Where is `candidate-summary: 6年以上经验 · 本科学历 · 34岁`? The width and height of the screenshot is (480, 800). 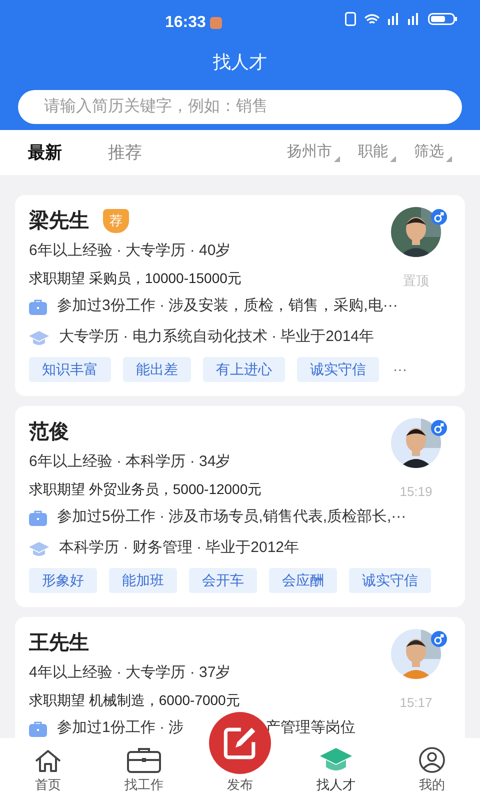
candidate-summary: 6年以上经验 · 本科学历 · 34岁 is located at coordinates (130, 462).